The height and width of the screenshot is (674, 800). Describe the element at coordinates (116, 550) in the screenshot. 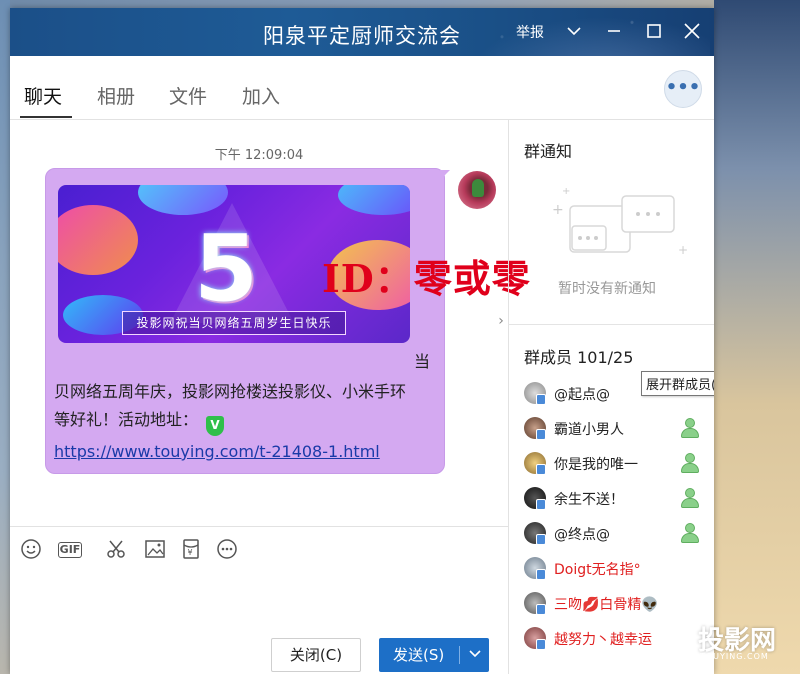

I see `scissors-icon` at that location.